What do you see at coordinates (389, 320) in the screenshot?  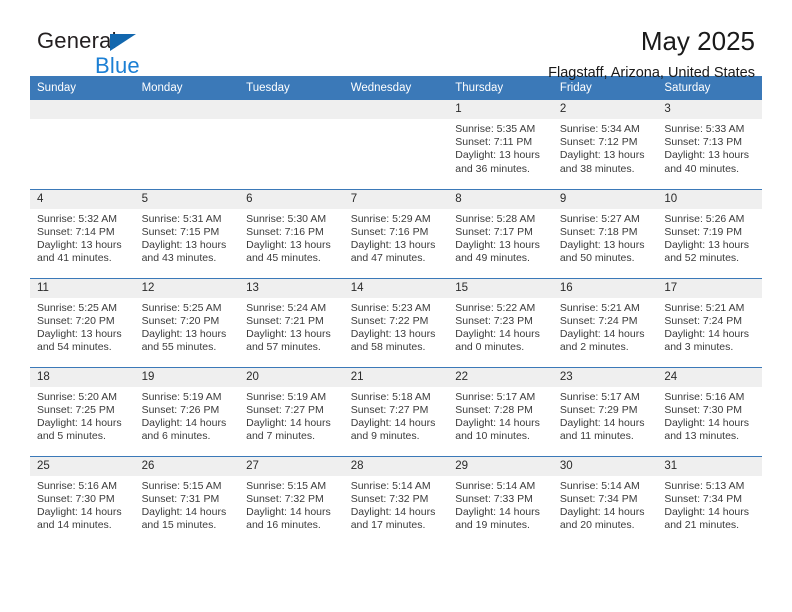 I see `sunset-text: Sunset: 7:22 PM` at bounding box center [389, 320].